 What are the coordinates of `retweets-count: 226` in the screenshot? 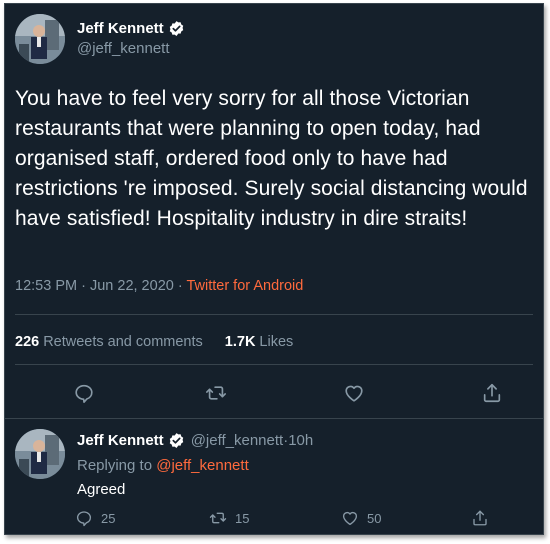 It's located at (27, 342).